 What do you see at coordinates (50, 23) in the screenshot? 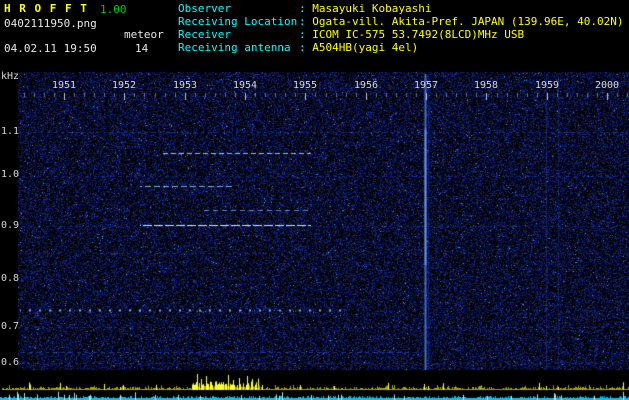
I see `output-filename: 0402111950.png` at bounding box center [50, 23].